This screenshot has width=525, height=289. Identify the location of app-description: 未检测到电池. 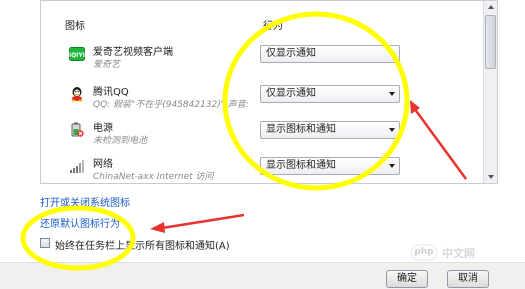
(120, 141).